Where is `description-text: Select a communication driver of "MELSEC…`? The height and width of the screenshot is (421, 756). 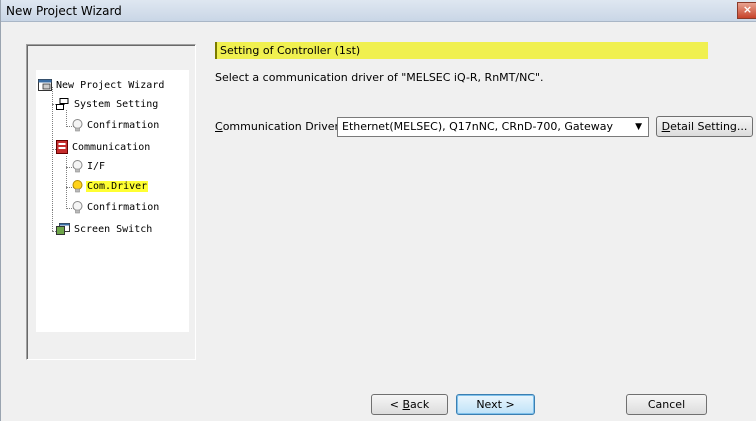 description-text: Select a communication driver of "MELSEC… is located at coordinates (379, 77).